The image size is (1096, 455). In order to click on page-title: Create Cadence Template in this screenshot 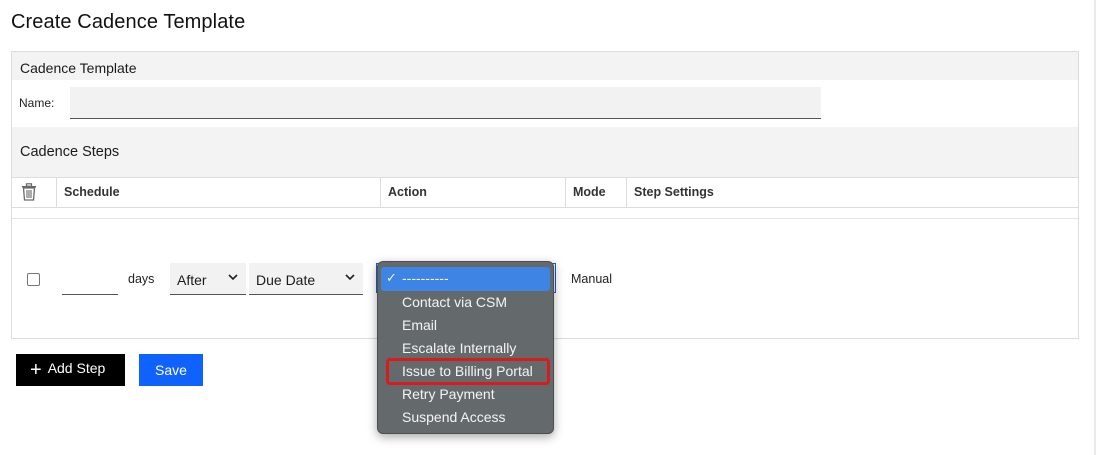, I will do `click(128, 22)`.